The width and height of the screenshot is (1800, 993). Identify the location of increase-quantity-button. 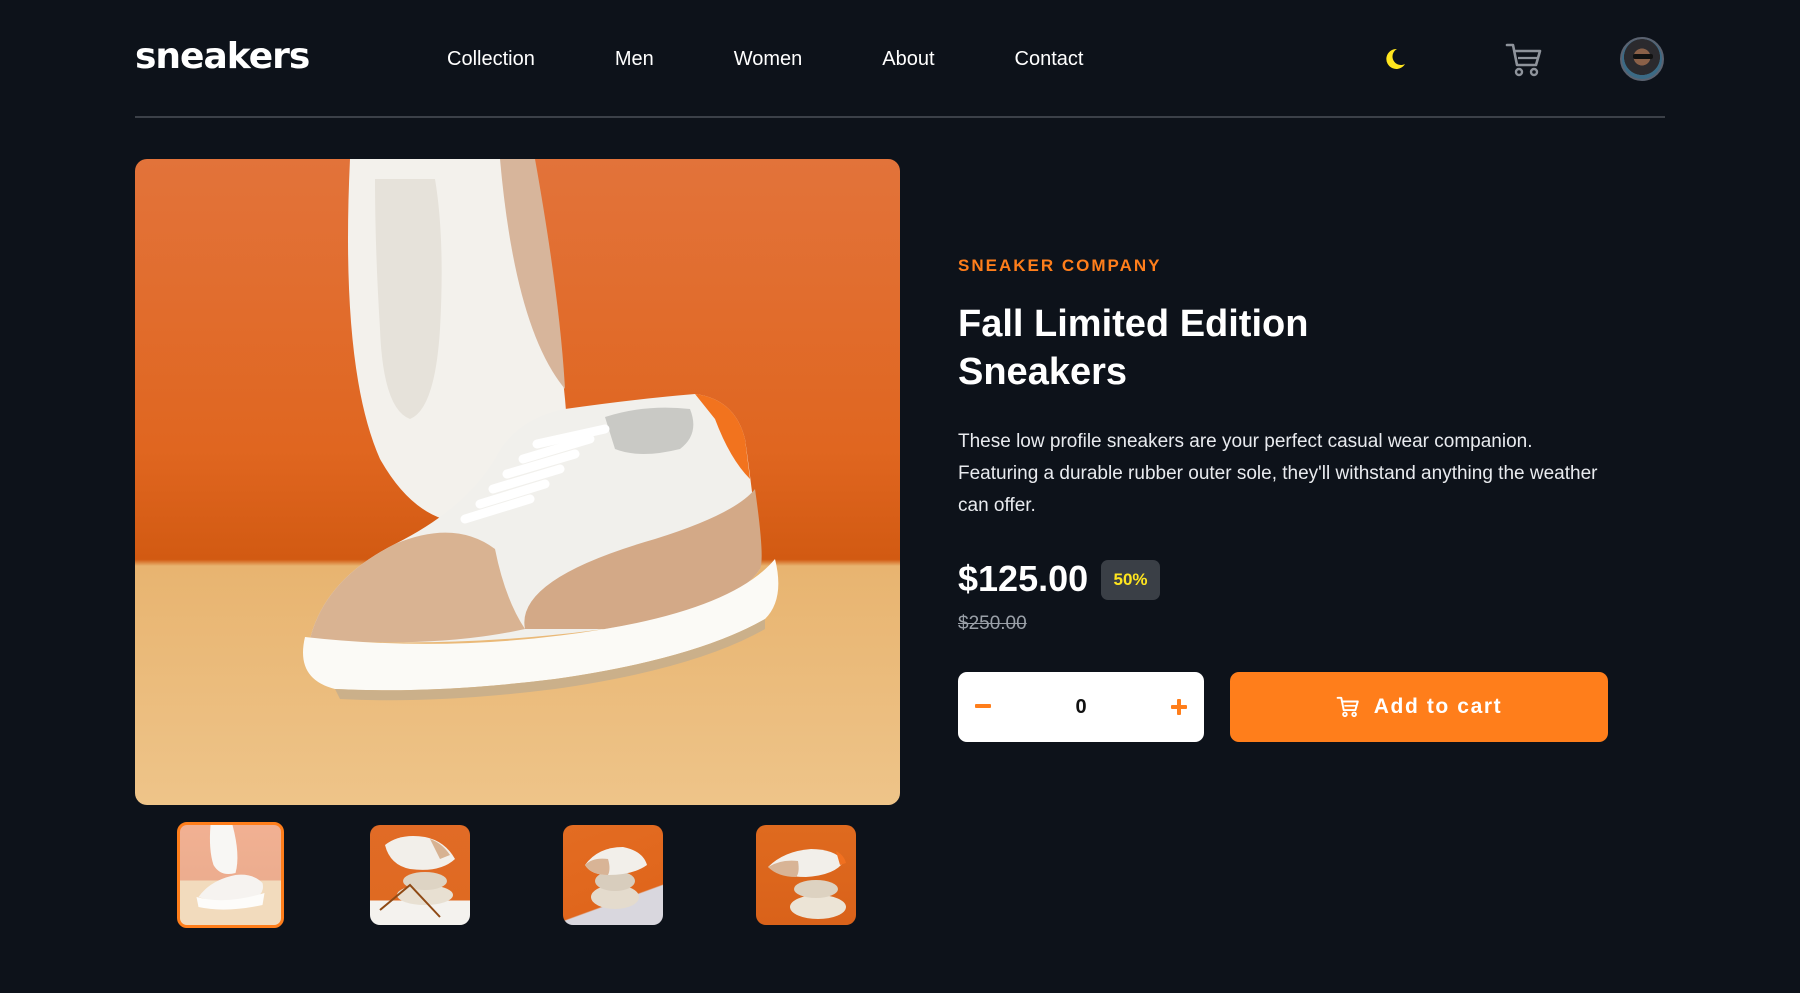
(1179, 707).